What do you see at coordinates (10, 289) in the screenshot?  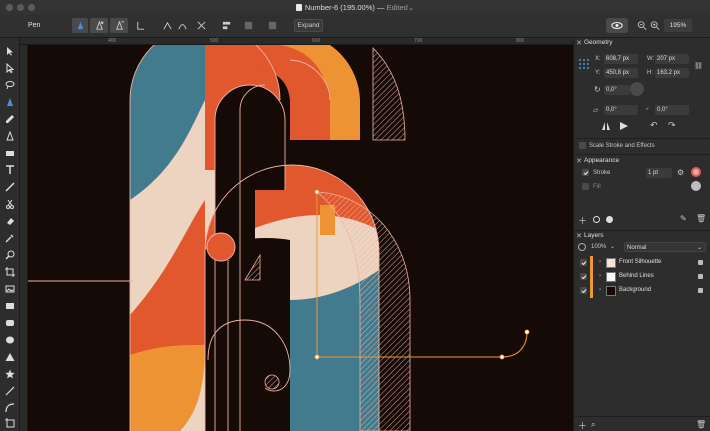 I see `place-image-tool` at bounding box center [10, 289].